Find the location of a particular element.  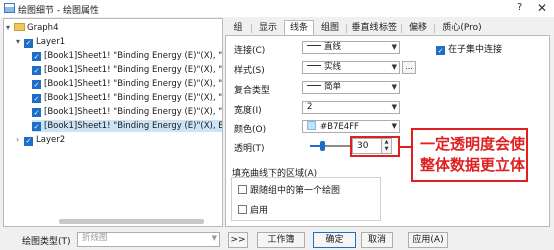

color-value: #B7E4FF is located at coordinates (339, 127).